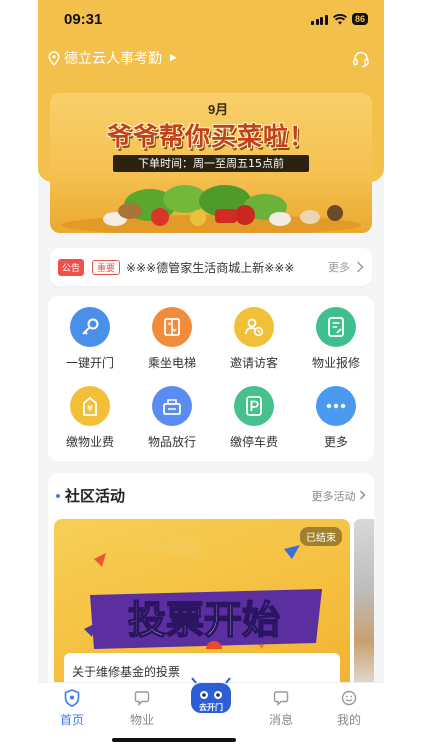  What do you see at coordinates (339, 267) in the screenshot?
I see `notice-more-link: 更多` at bounding box center [339, 267].